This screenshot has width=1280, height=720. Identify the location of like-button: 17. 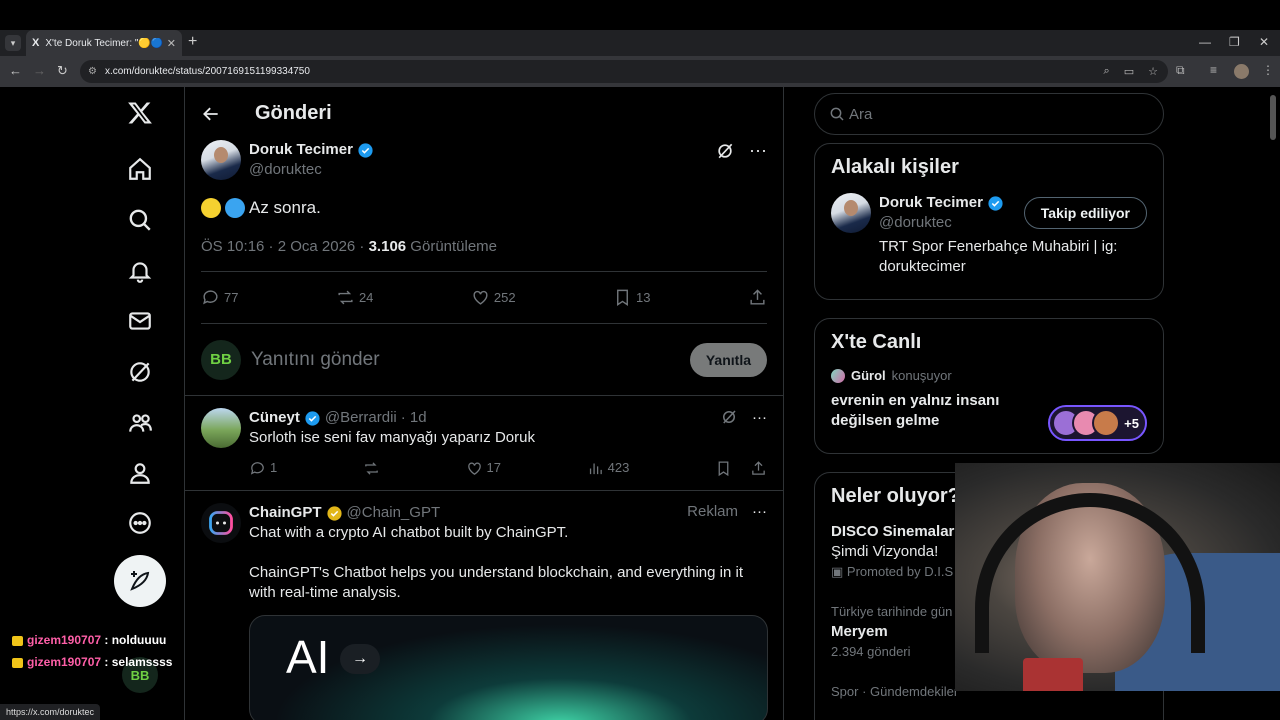
(483, 468).